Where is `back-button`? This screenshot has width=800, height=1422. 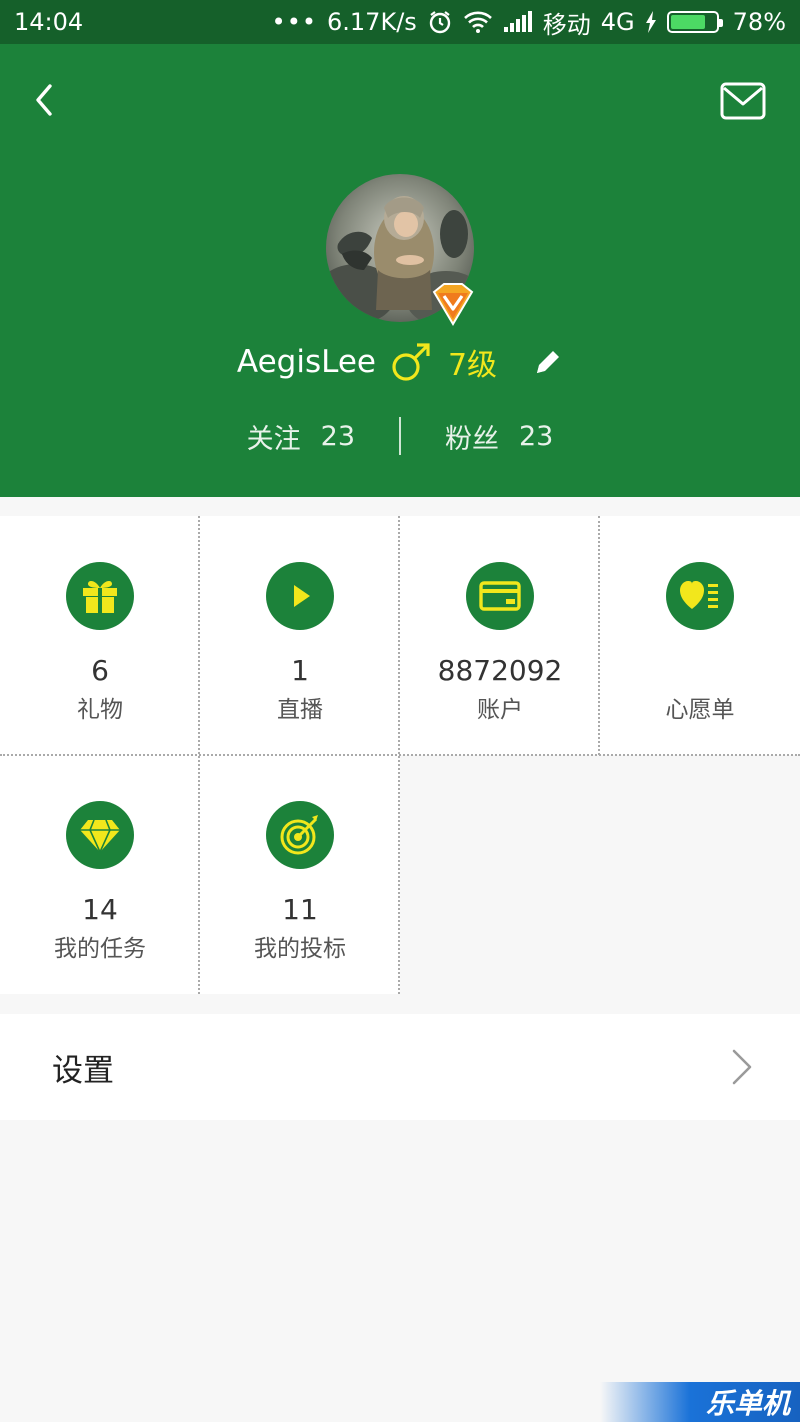 back-button is located at coordinates (46, 102).